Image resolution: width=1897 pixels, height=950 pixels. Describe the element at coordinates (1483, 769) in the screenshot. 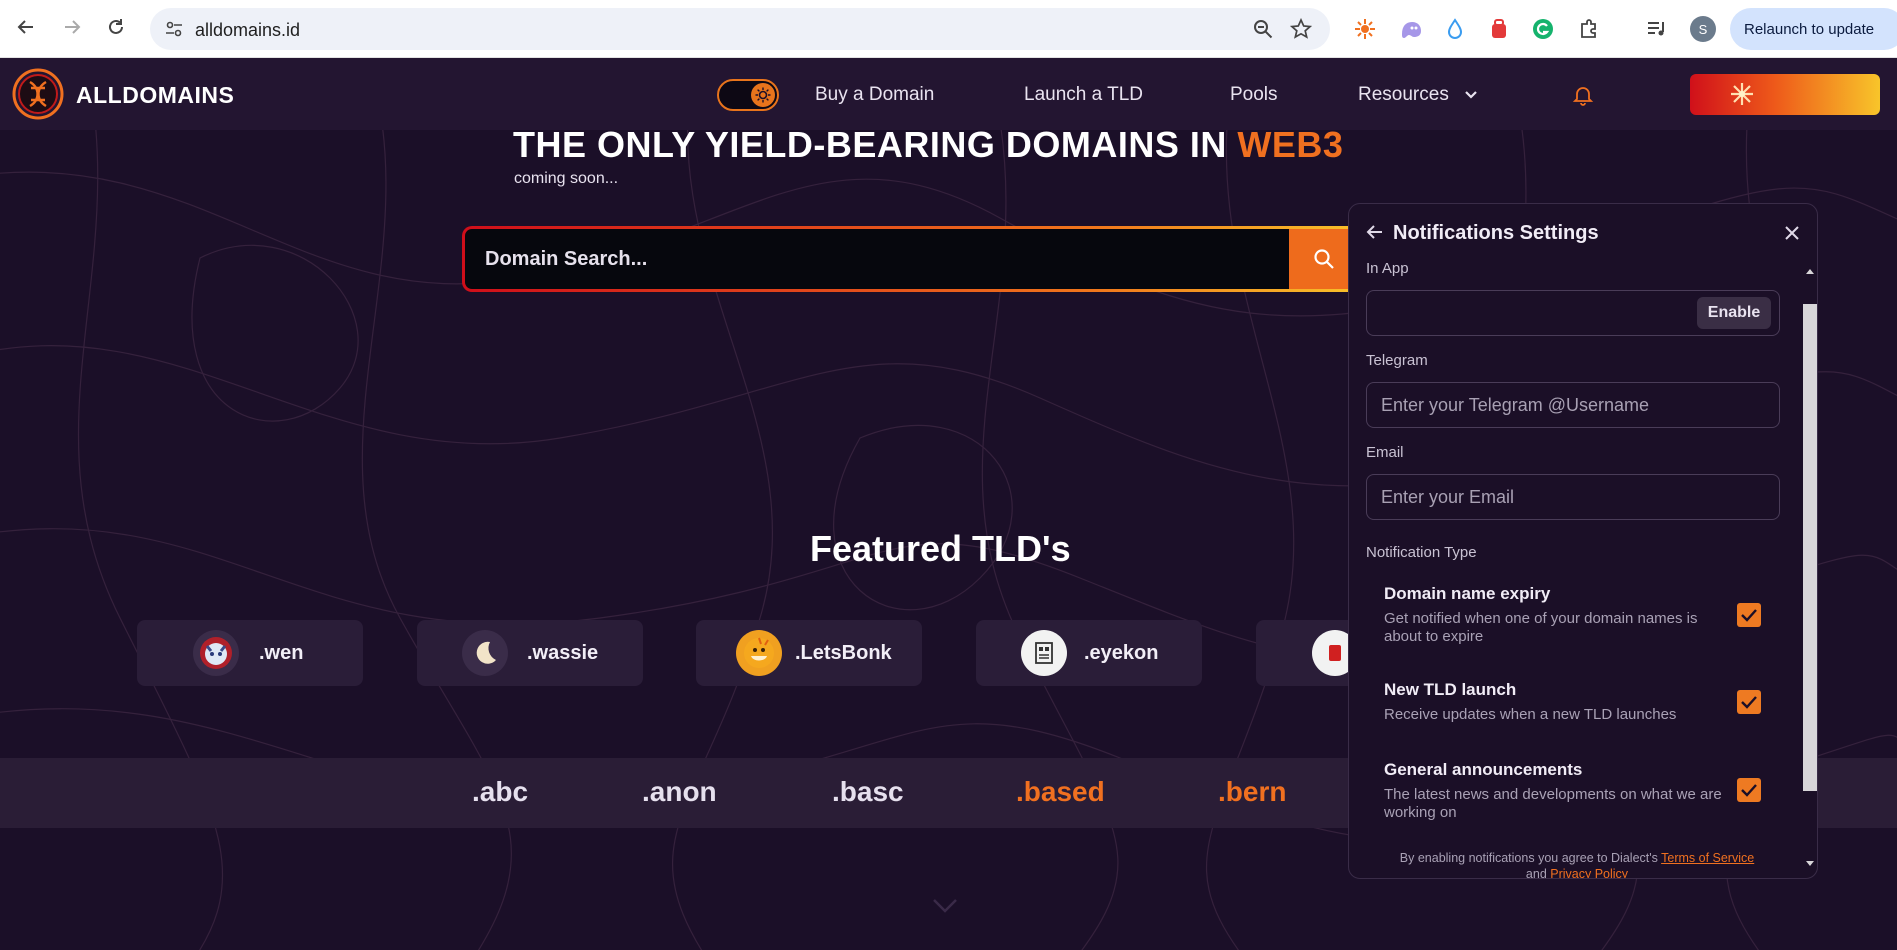

I see `ntype-title: General announcements` at that location.